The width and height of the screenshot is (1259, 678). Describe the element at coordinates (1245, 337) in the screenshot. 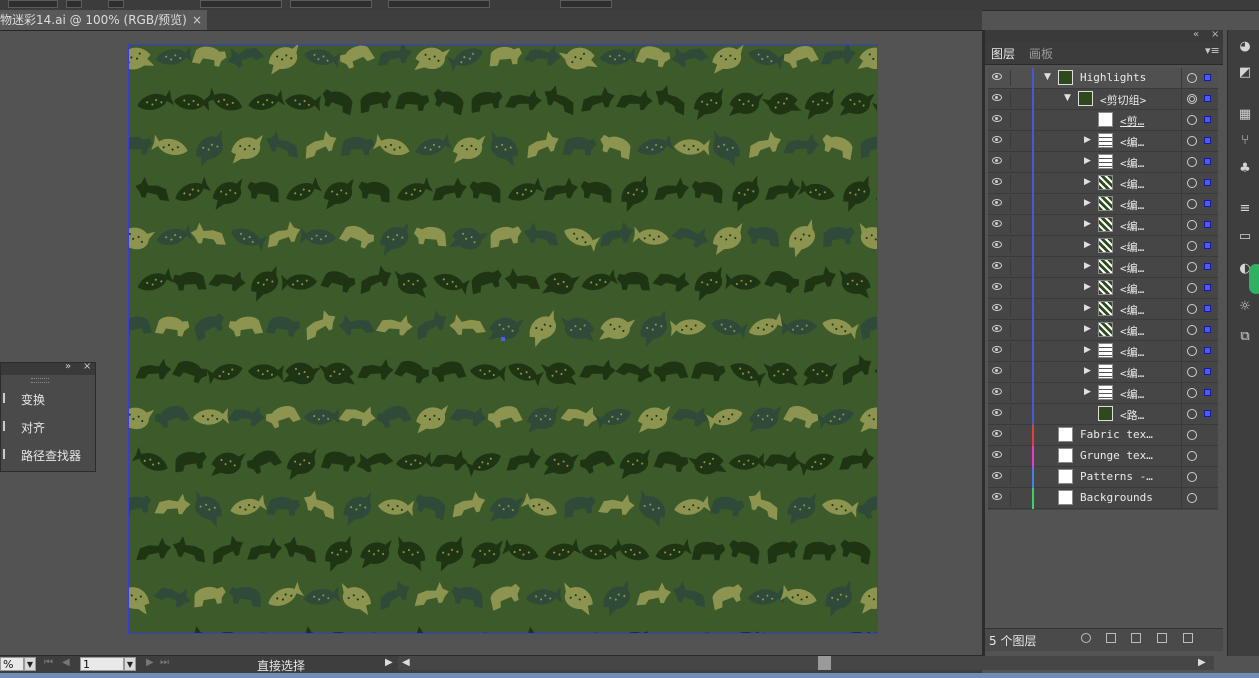

I see `artboards-icon: ⧉` at that location.